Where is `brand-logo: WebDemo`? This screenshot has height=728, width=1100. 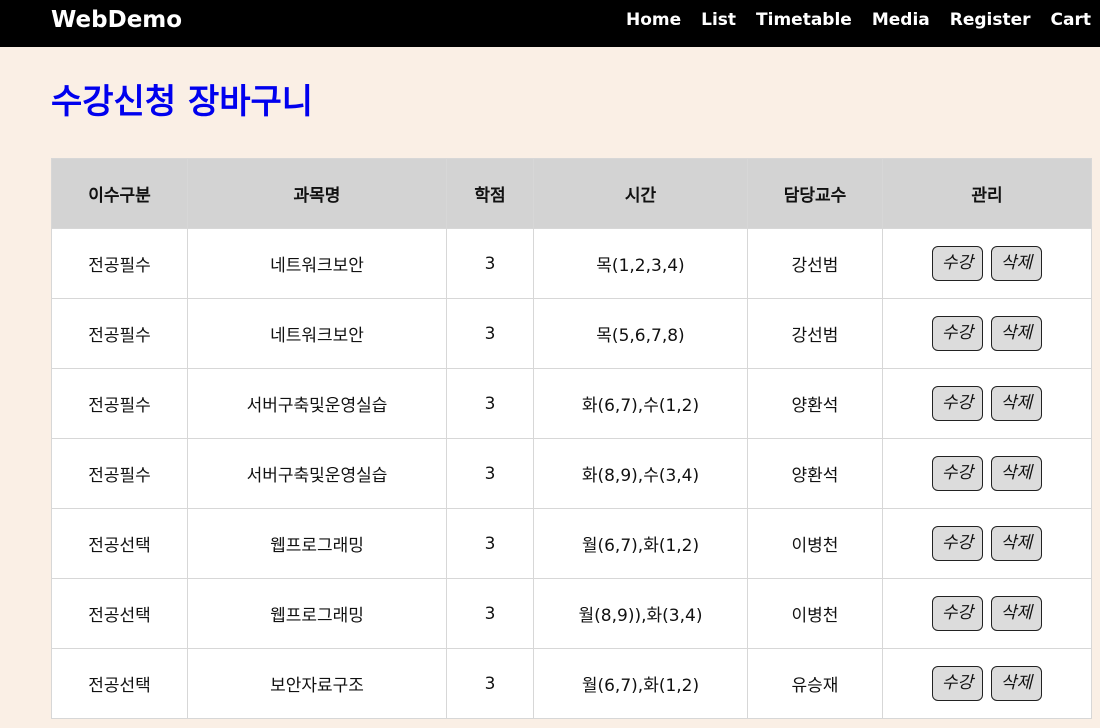
brand-logo: WebDemo is located at coordinates (116, 20).